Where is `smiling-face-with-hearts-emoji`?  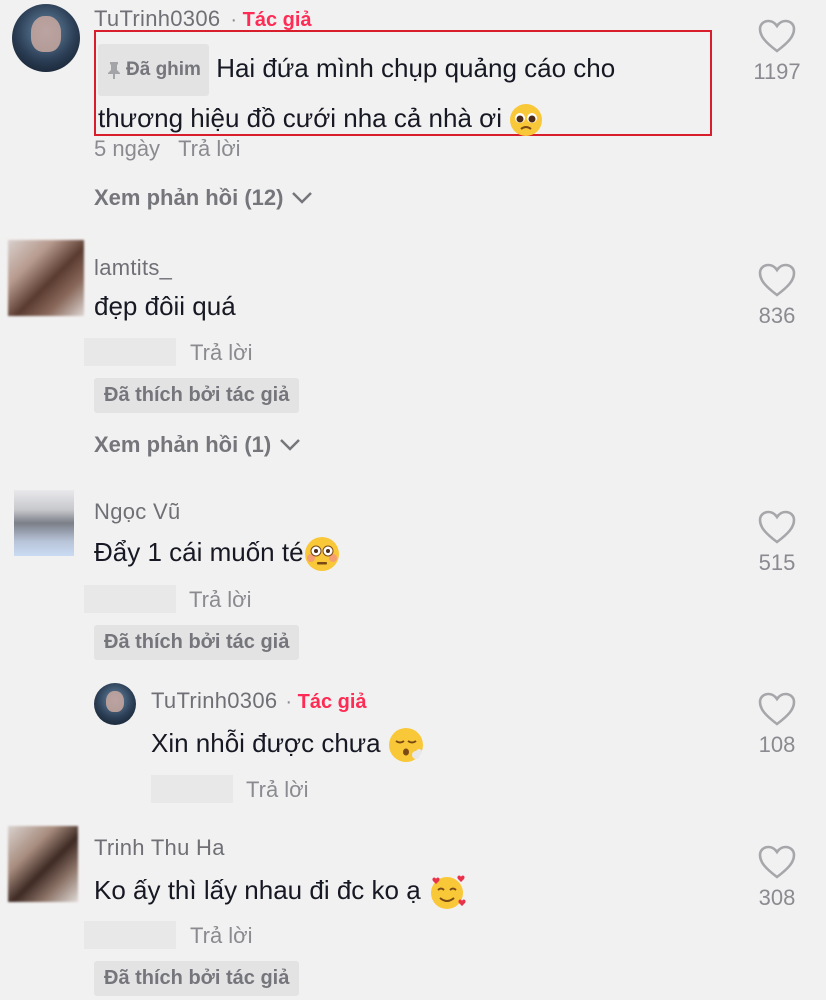
smiling-face-with-hearts-emoji is located at coordinates (448, 892).